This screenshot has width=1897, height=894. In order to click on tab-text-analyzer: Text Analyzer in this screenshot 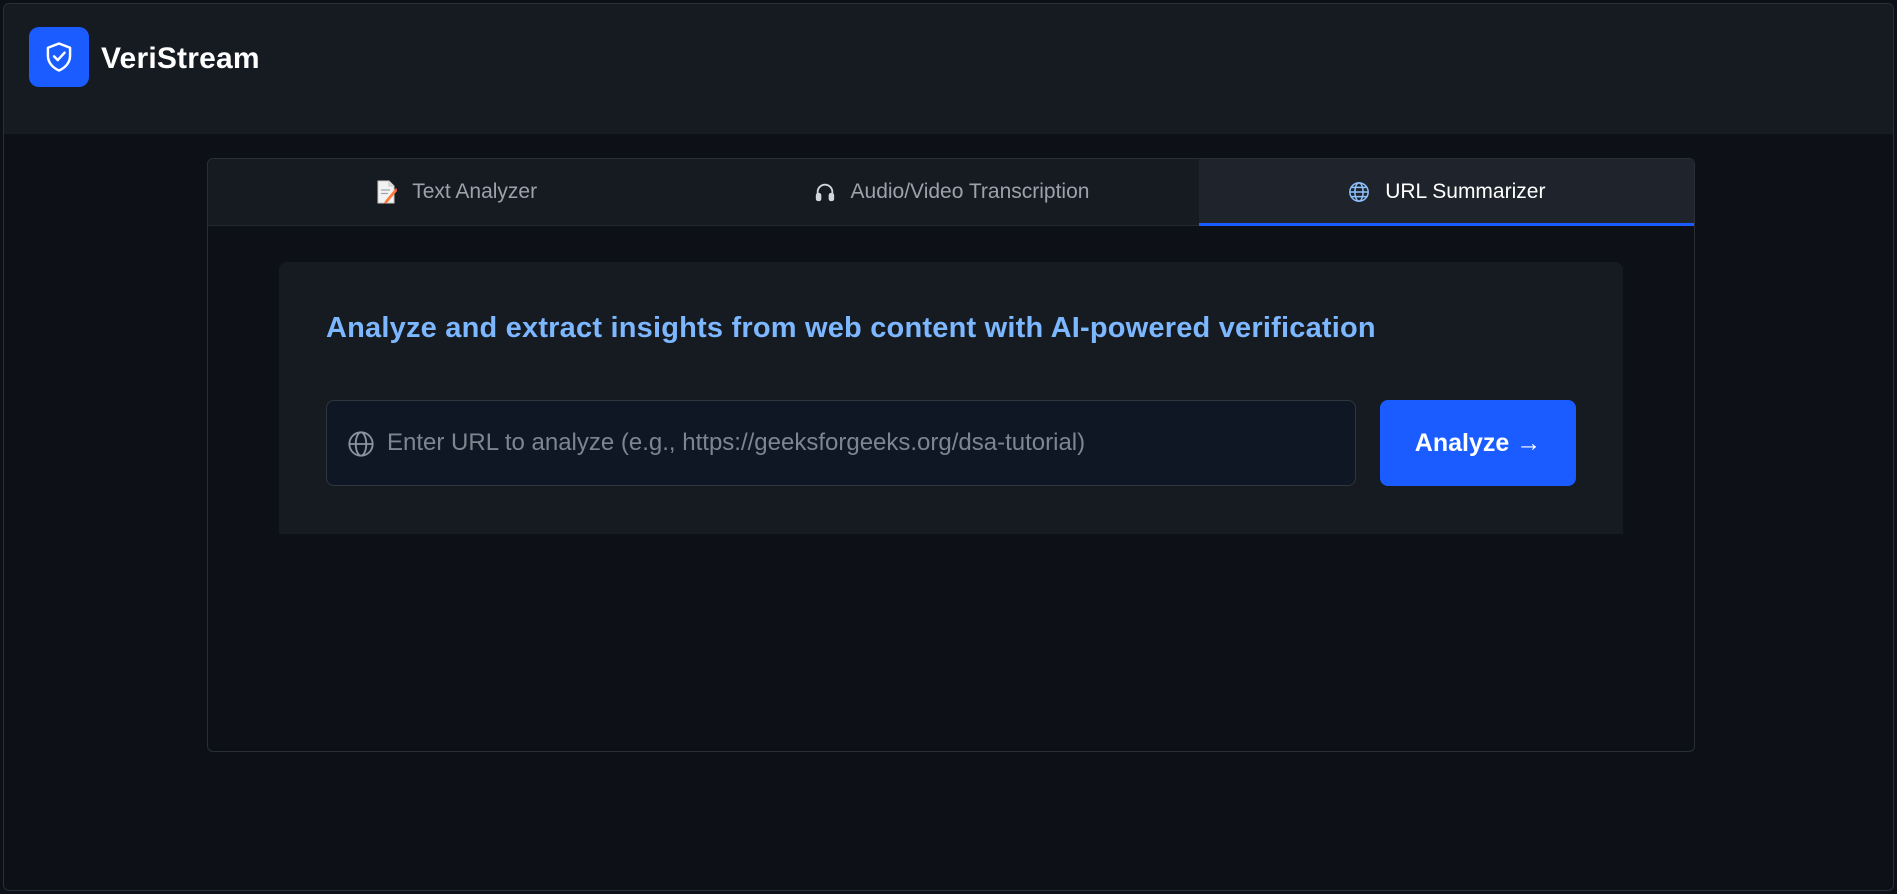, I will do `click(455, 192)`.